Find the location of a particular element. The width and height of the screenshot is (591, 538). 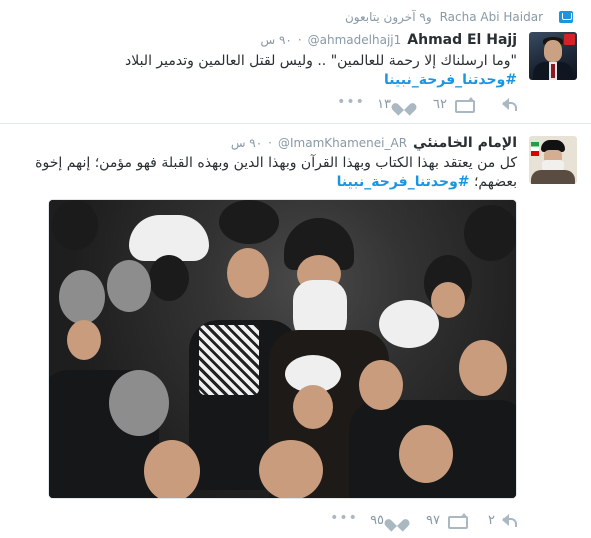

display-name: الإمام الخامنئي is located at coordinates (465, 143).